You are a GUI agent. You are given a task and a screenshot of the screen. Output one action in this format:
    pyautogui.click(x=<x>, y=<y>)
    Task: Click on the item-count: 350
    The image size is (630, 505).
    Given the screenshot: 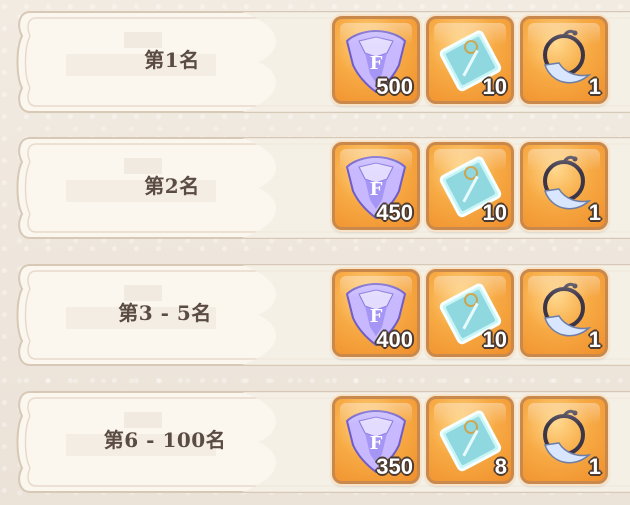 What is the action you would take?
    pyautogui.click(x=394, y=466)
    